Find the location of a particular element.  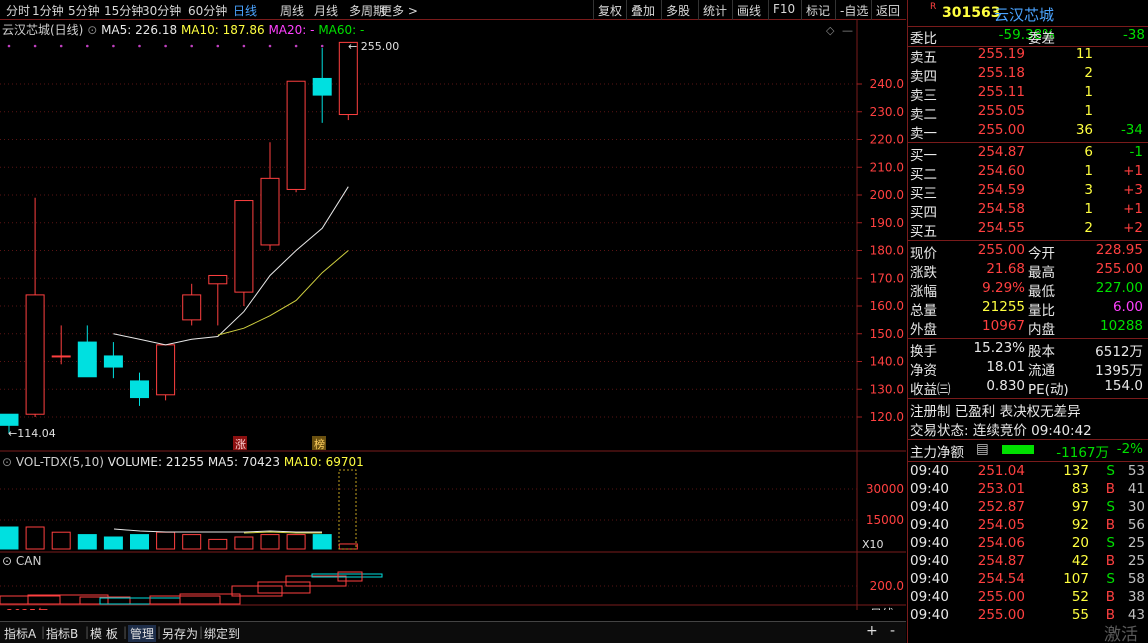

bottom-tab-4: 另存为 is located at coordinates (180, 633).